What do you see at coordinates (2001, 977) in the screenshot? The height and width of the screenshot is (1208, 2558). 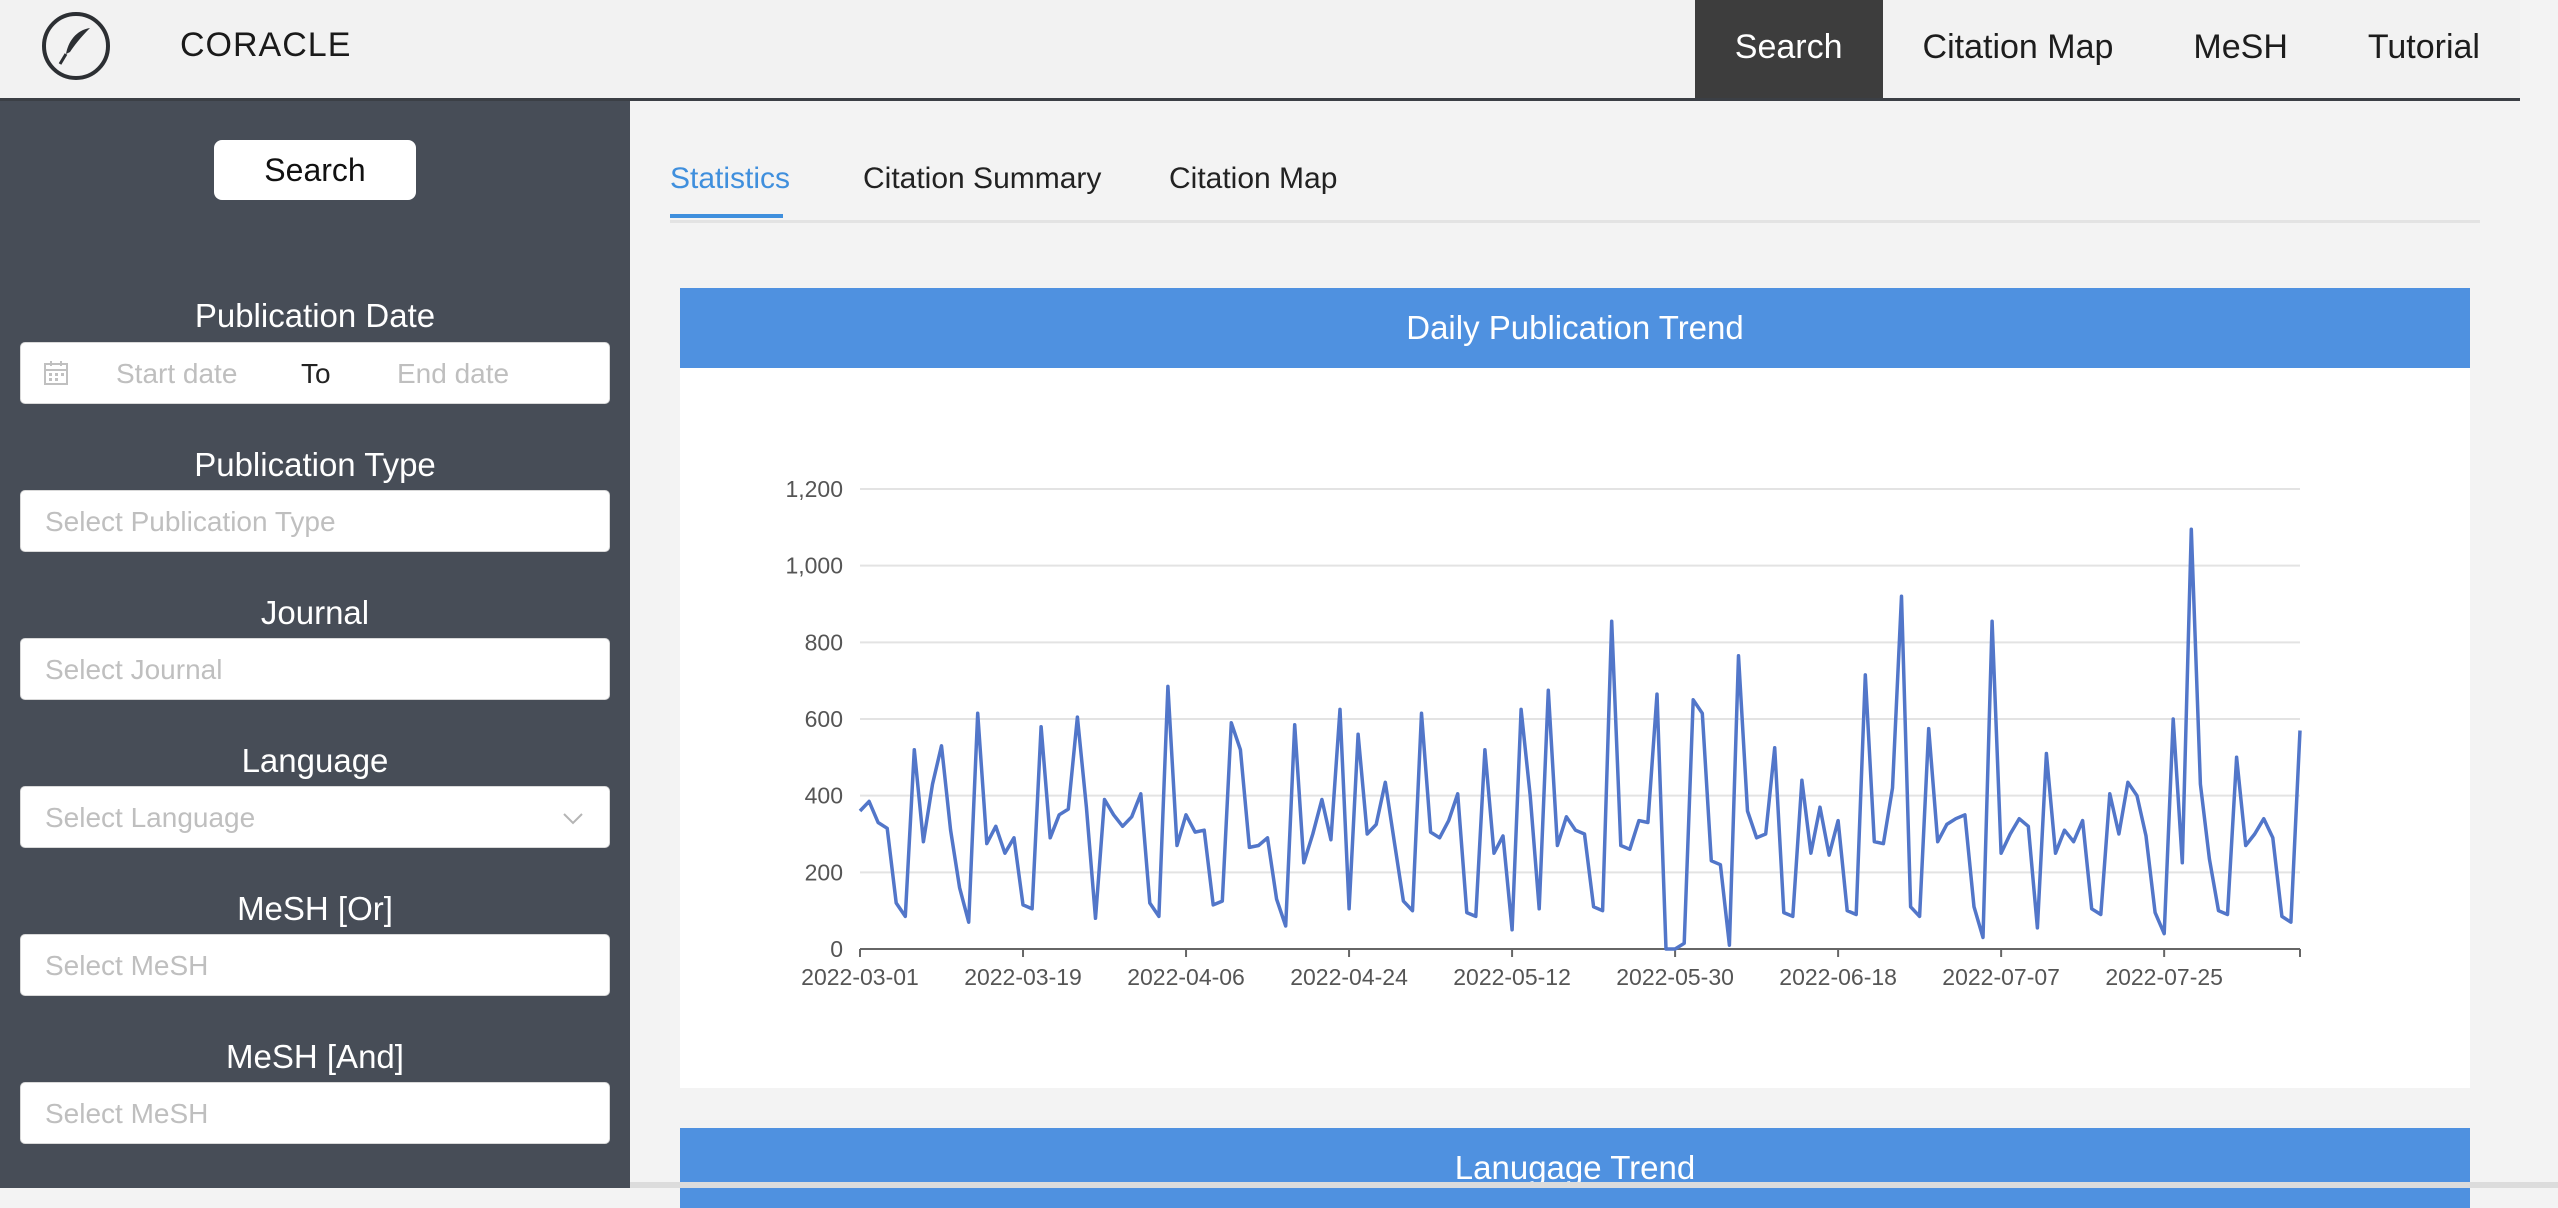 I see `x-tick-label: 2022-07-07` at bounding box center [2001, 977].